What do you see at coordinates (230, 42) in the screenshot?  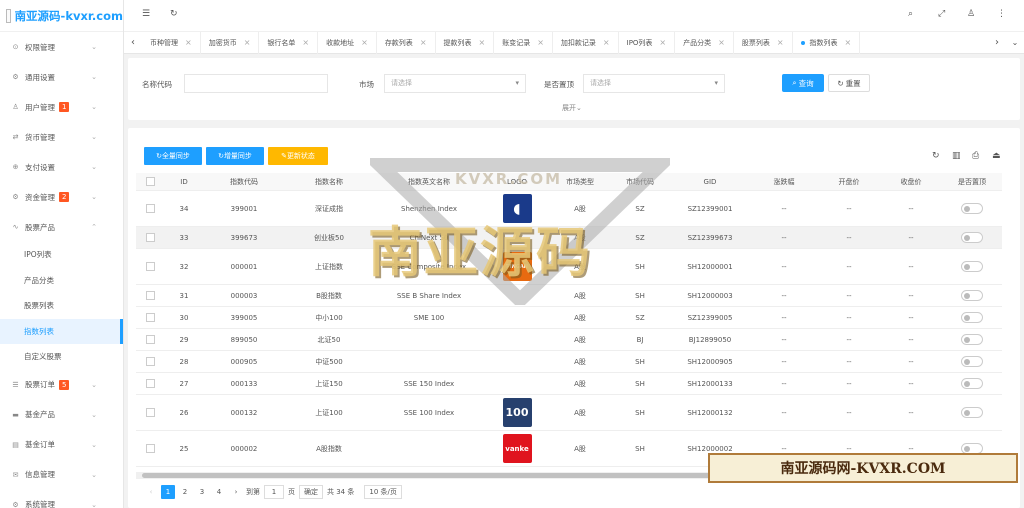 I see `tab-item: 加密货币 ×` at bounding box center [230, 42].